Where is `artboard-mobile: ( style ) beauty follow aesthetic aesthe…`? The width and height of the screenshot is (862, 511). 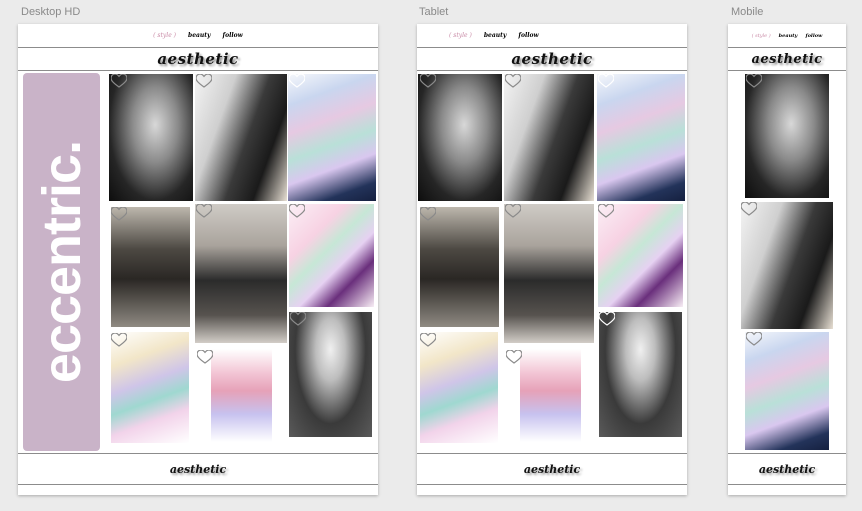
artboard-mobile: ( style ) beauty follow aesthetic aesthe… is located at coordinates (787, 259).